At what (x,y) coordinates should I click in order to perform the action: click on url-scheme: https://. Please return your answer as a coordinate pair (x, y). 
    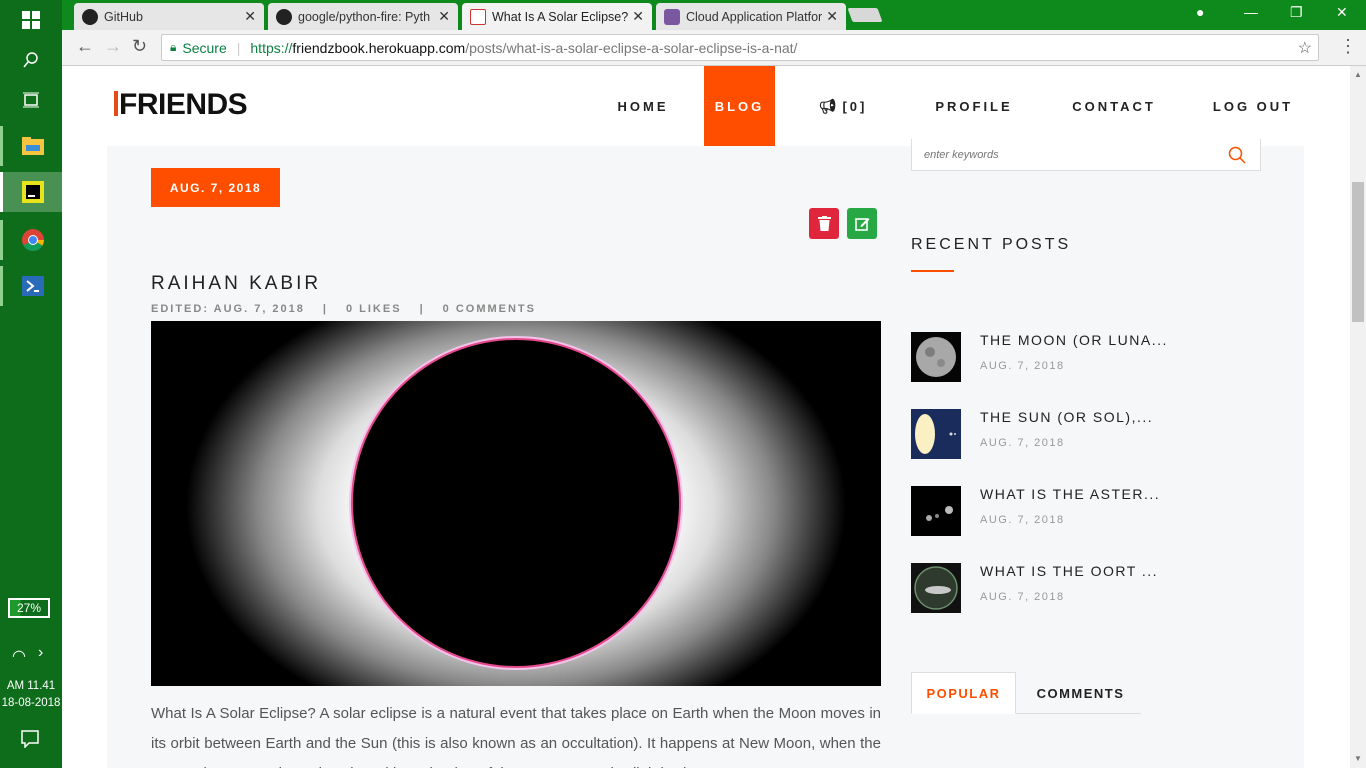
    Looking at the image, I should click on (271, 47).